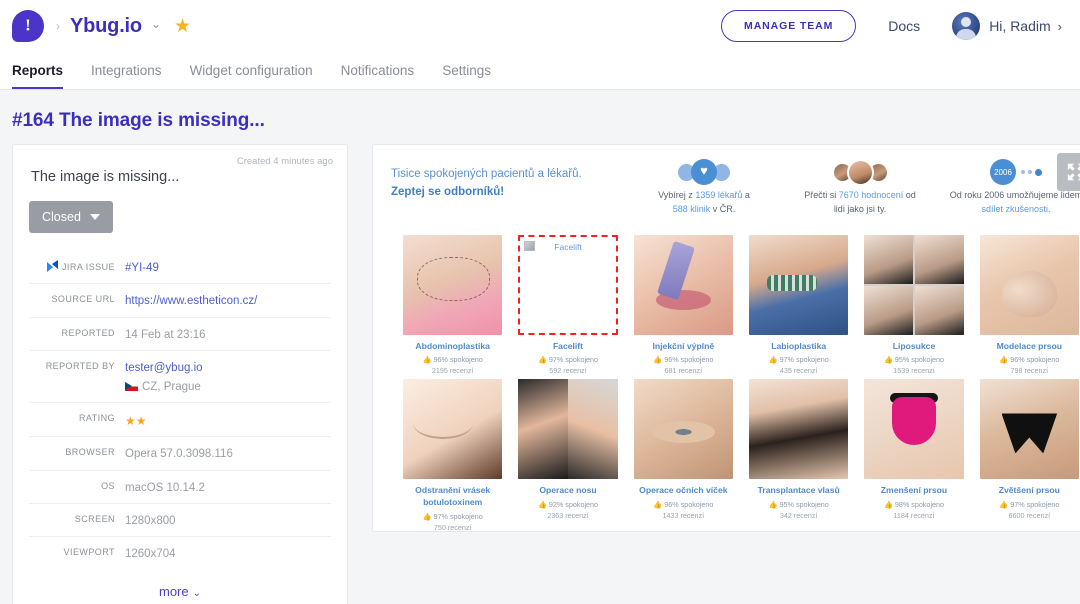 The image size is (1080, 604). What do you see at coordinates (1029, 490) in the screenshot?
I see `tile-title: Zvětšení prsou` at bounding box center [1029, 490].